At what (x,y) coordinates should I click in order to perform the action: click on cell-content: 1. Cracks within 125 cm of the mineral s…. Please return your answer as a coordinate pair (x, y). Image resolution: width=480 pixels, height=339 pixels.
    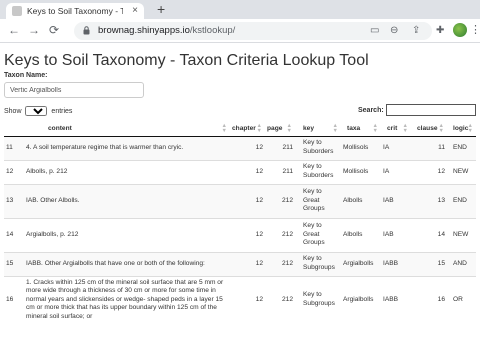
    Looking at the image, I should click on (127, 299).